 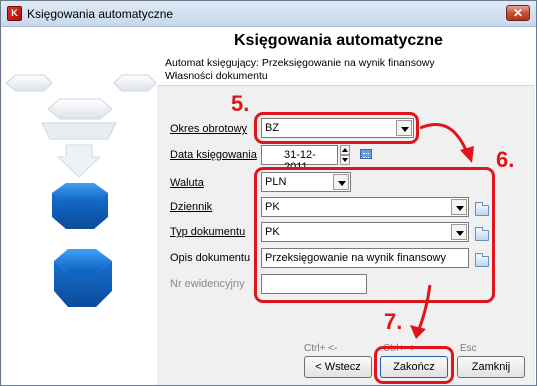 I want to click on data-input: 31-12-2011, so click(x=299, y=159).